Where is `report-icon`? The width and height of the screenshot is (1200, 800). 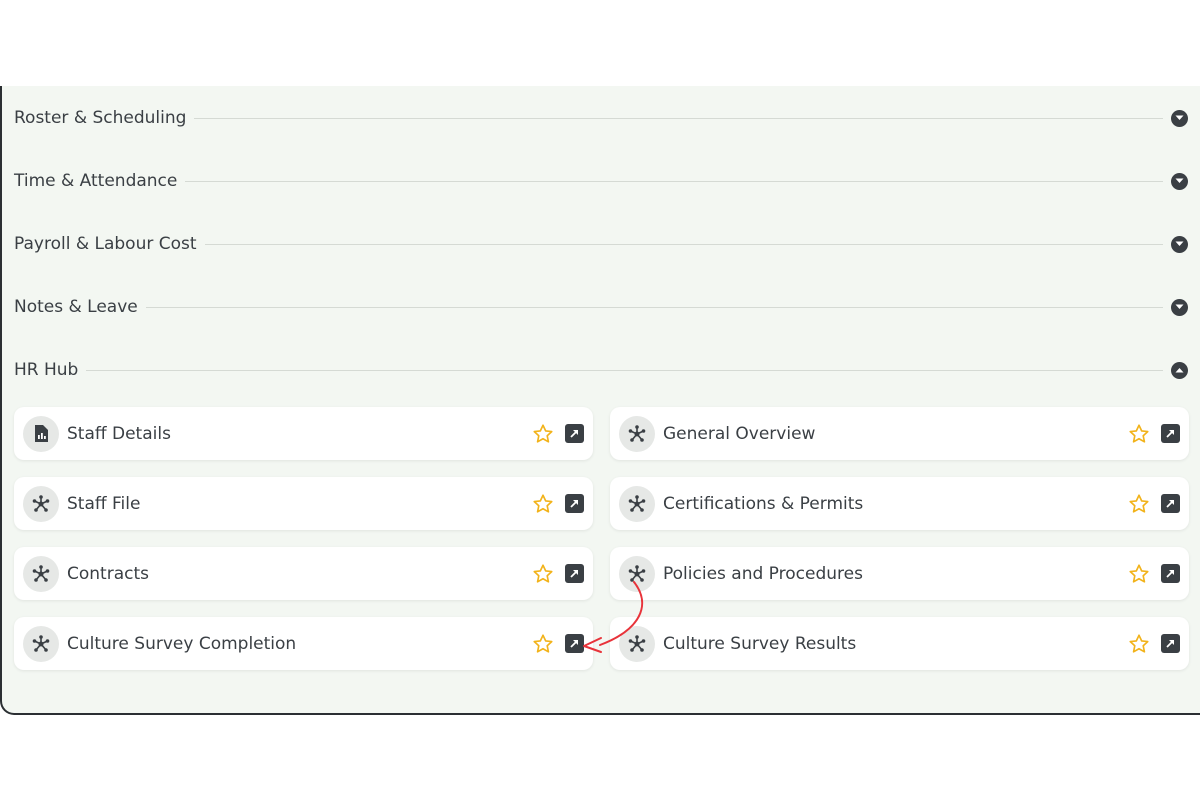 report-icon is located at coordinates (41, 433).